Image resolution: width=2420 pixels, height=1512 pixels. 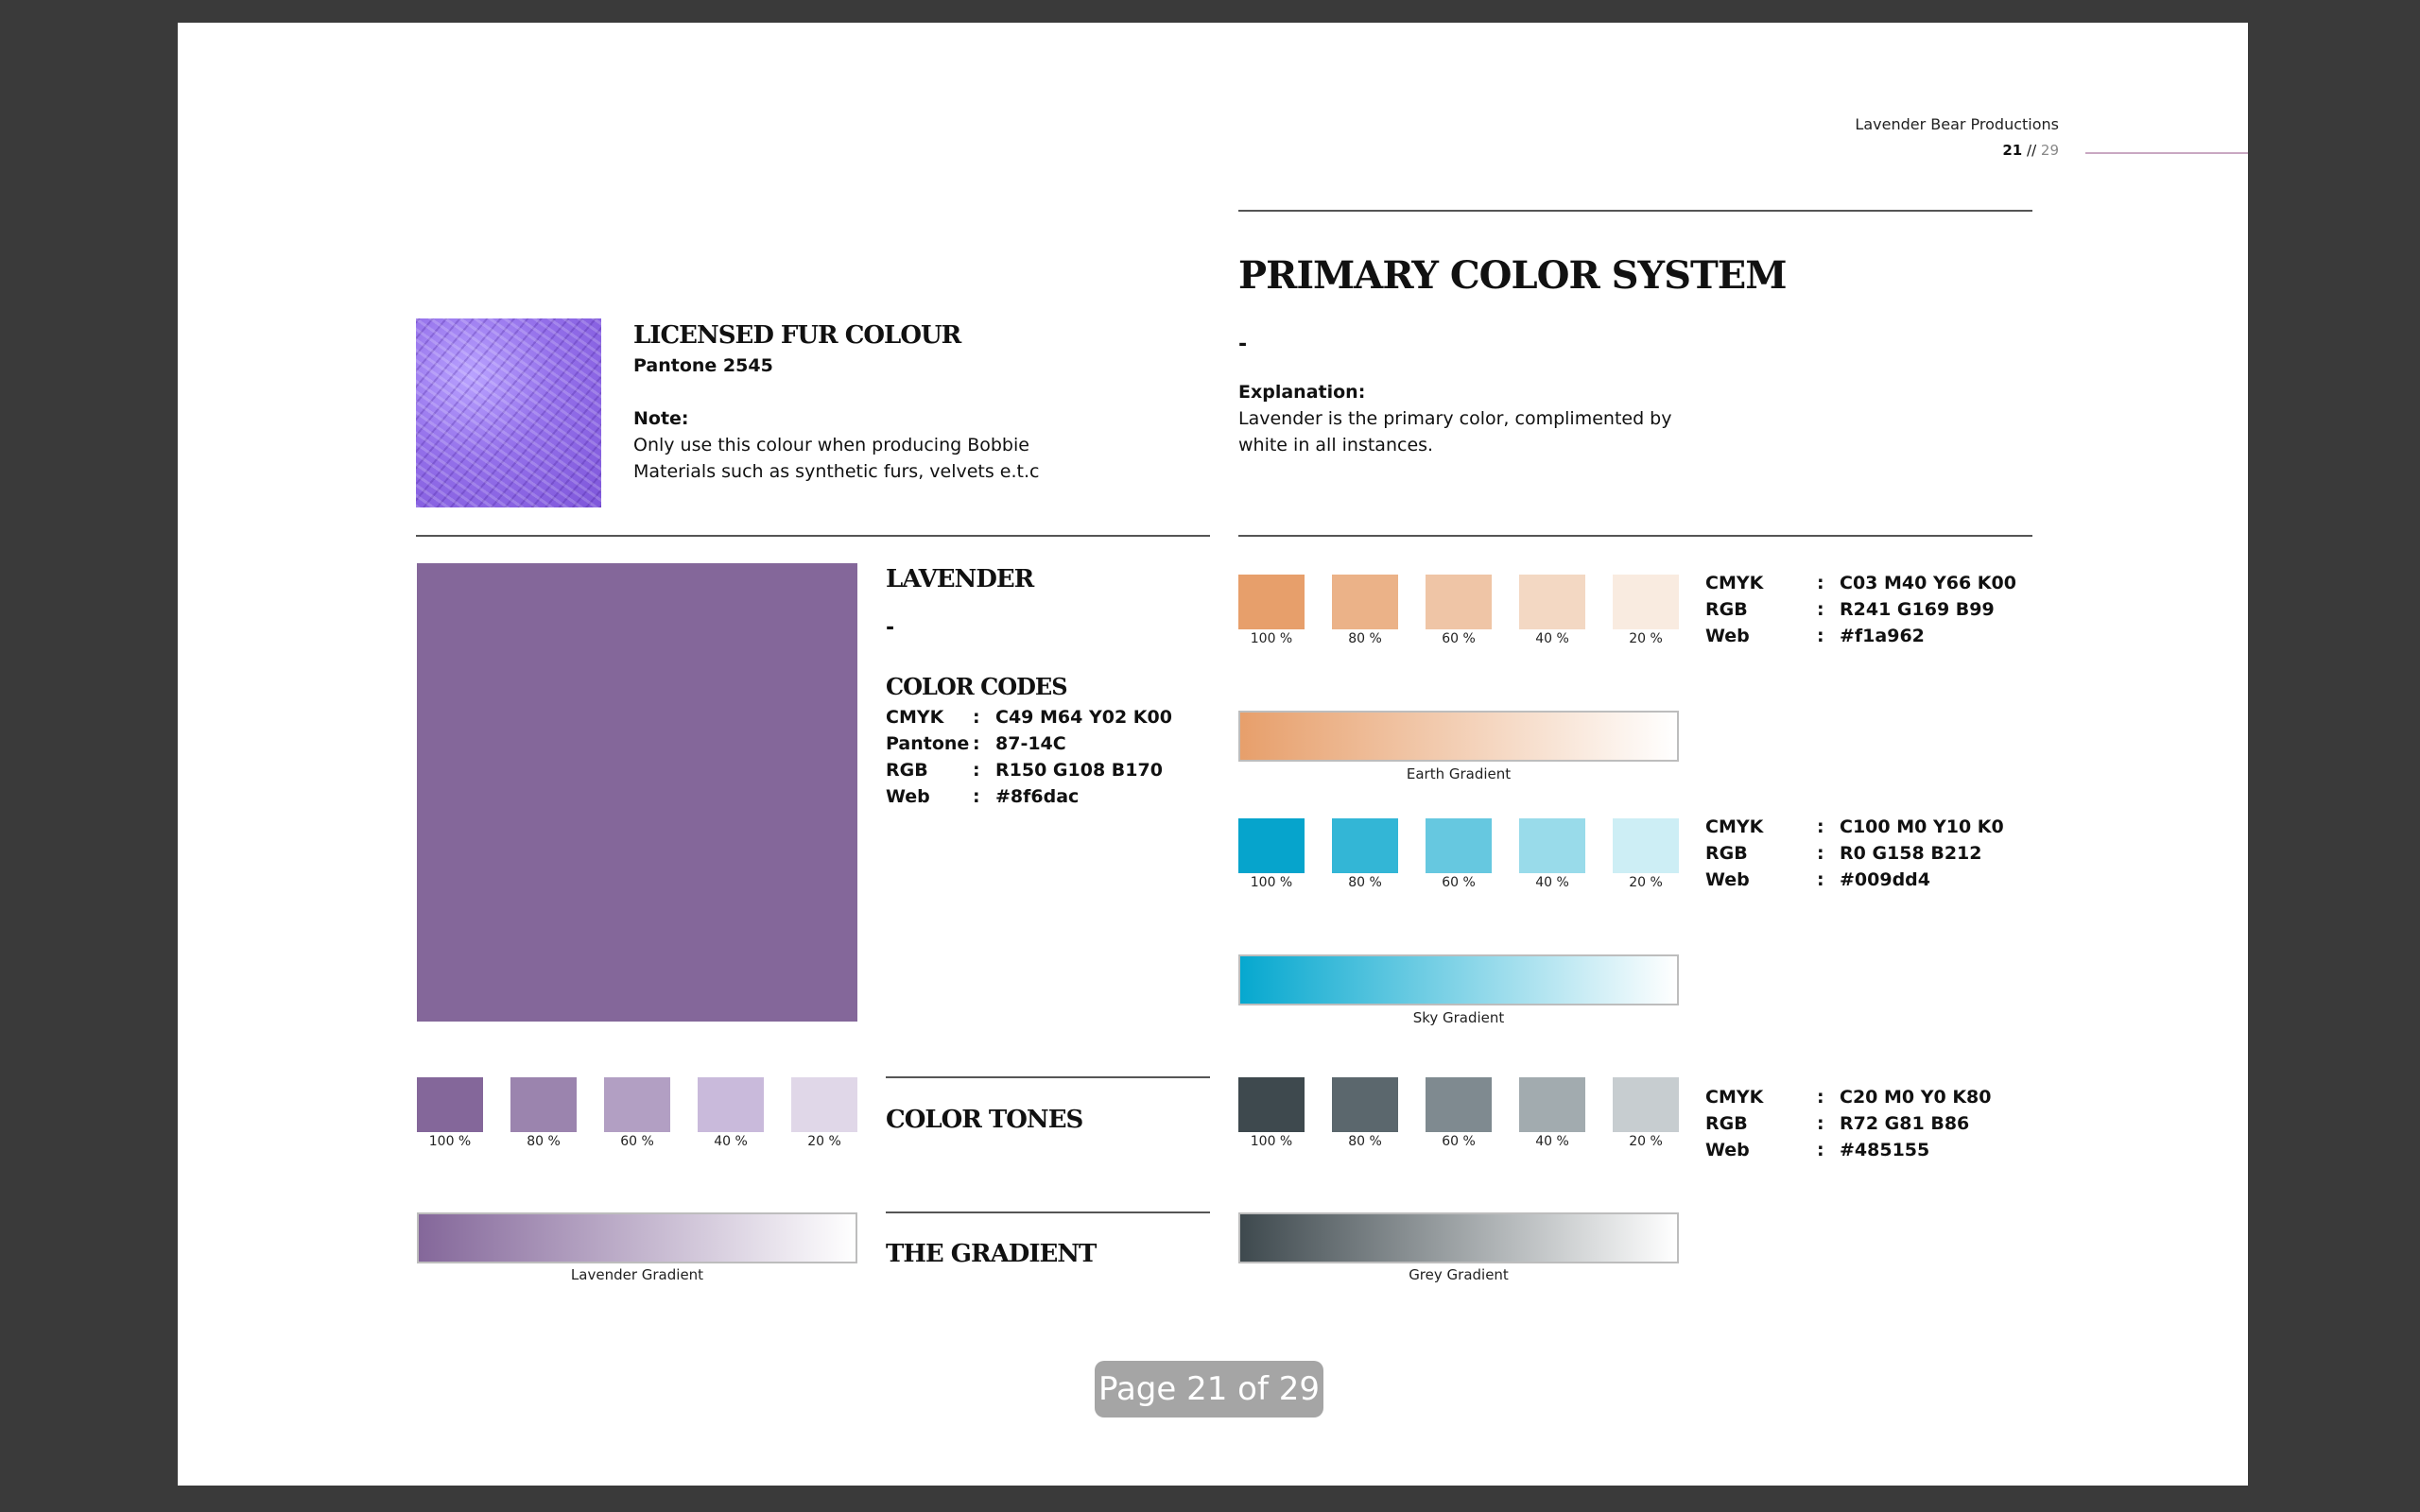 What do you see at coordinates (977, 686) in the screenshot?
I see `color-codes-title: Color Codes` at bounding box center [977, 686].